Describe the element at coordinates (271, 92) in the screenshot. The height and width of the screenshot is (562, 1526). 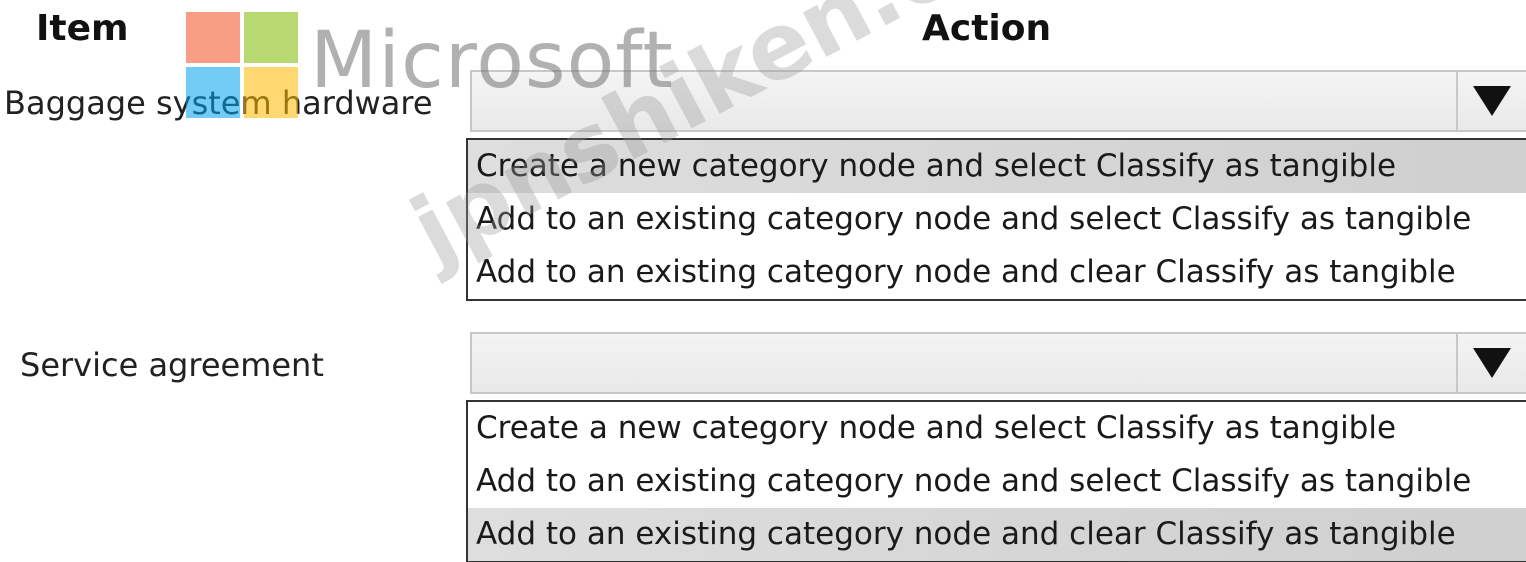
I see `logo-tile-yellow` at that location.